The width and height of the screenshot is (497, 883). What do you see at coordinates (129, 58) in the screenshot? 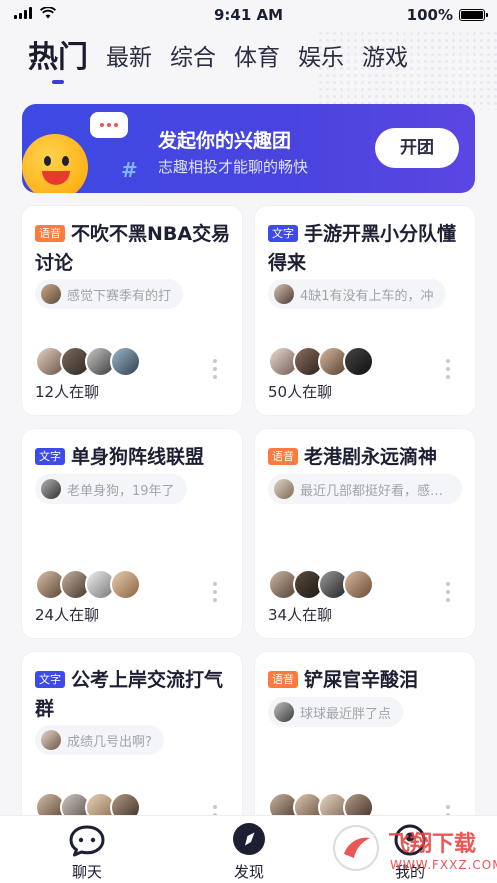
I see `tab-latest: 最新` at bounding box center [129, 58].